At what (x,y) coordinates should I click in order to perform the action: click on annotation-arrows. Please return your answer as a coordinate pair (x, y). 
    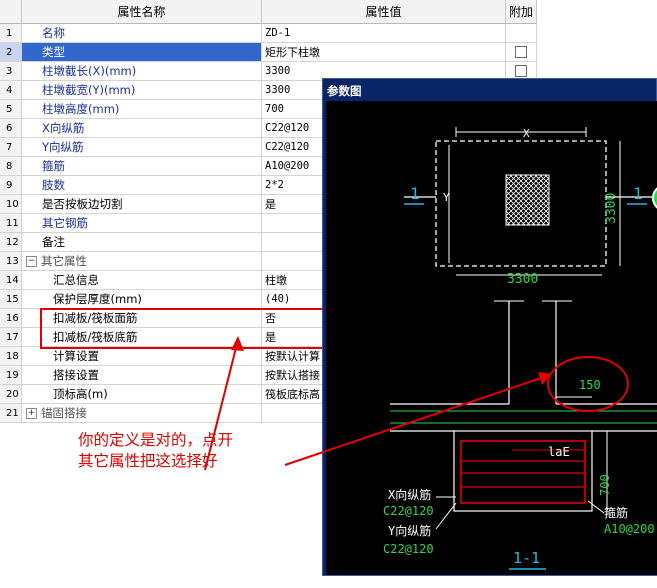
    Looking at the image, I should click on (378, 403).